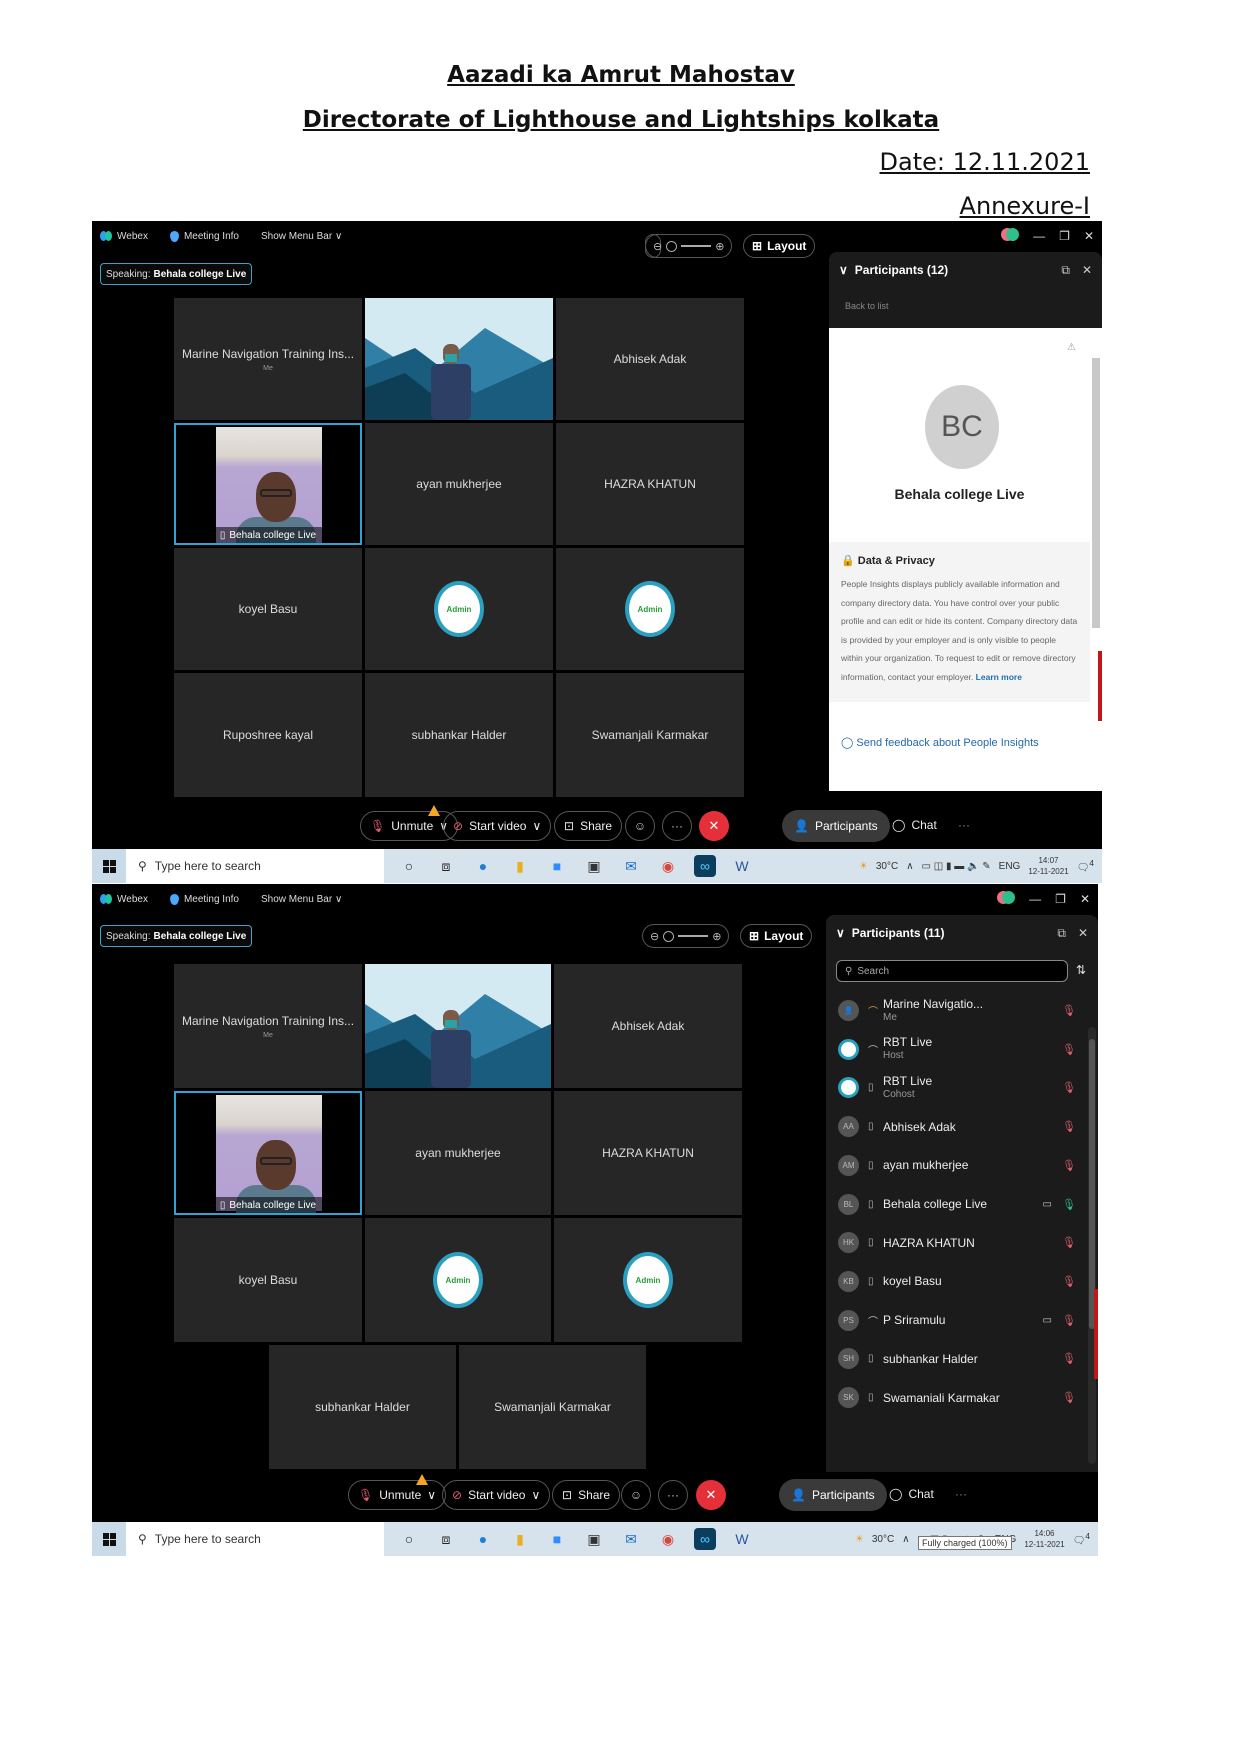 This screenshot has height=1757, width=1242. What do you see at coordinates (650, 484) in the screenshot?
I see `video-tile: HAZRA KHATUN` at bounding box center [650, 484].